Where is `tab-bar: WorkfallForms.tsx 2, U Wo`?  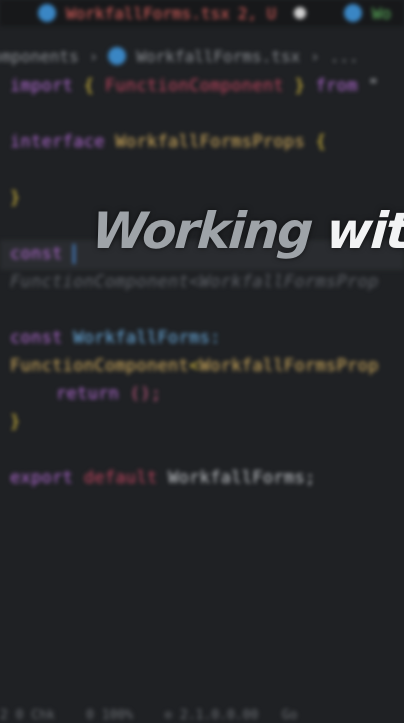 tab-bar: WorkfallForms.tsx 2, U Wo is located at coordinates (202, 13).